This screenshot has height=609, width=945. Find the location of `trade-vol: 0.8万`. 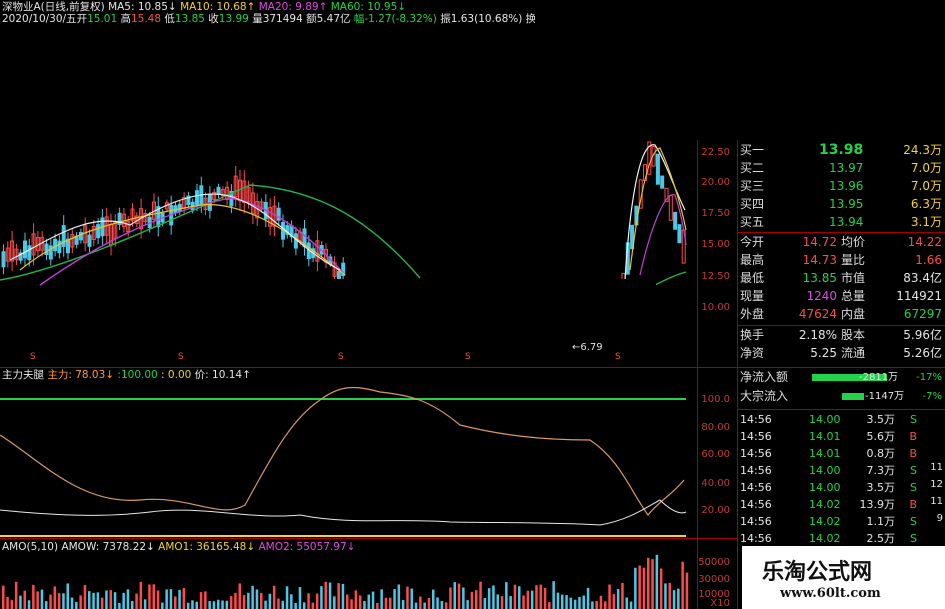

trade-vol: 0.8万 is located at coordinates (881, 453).